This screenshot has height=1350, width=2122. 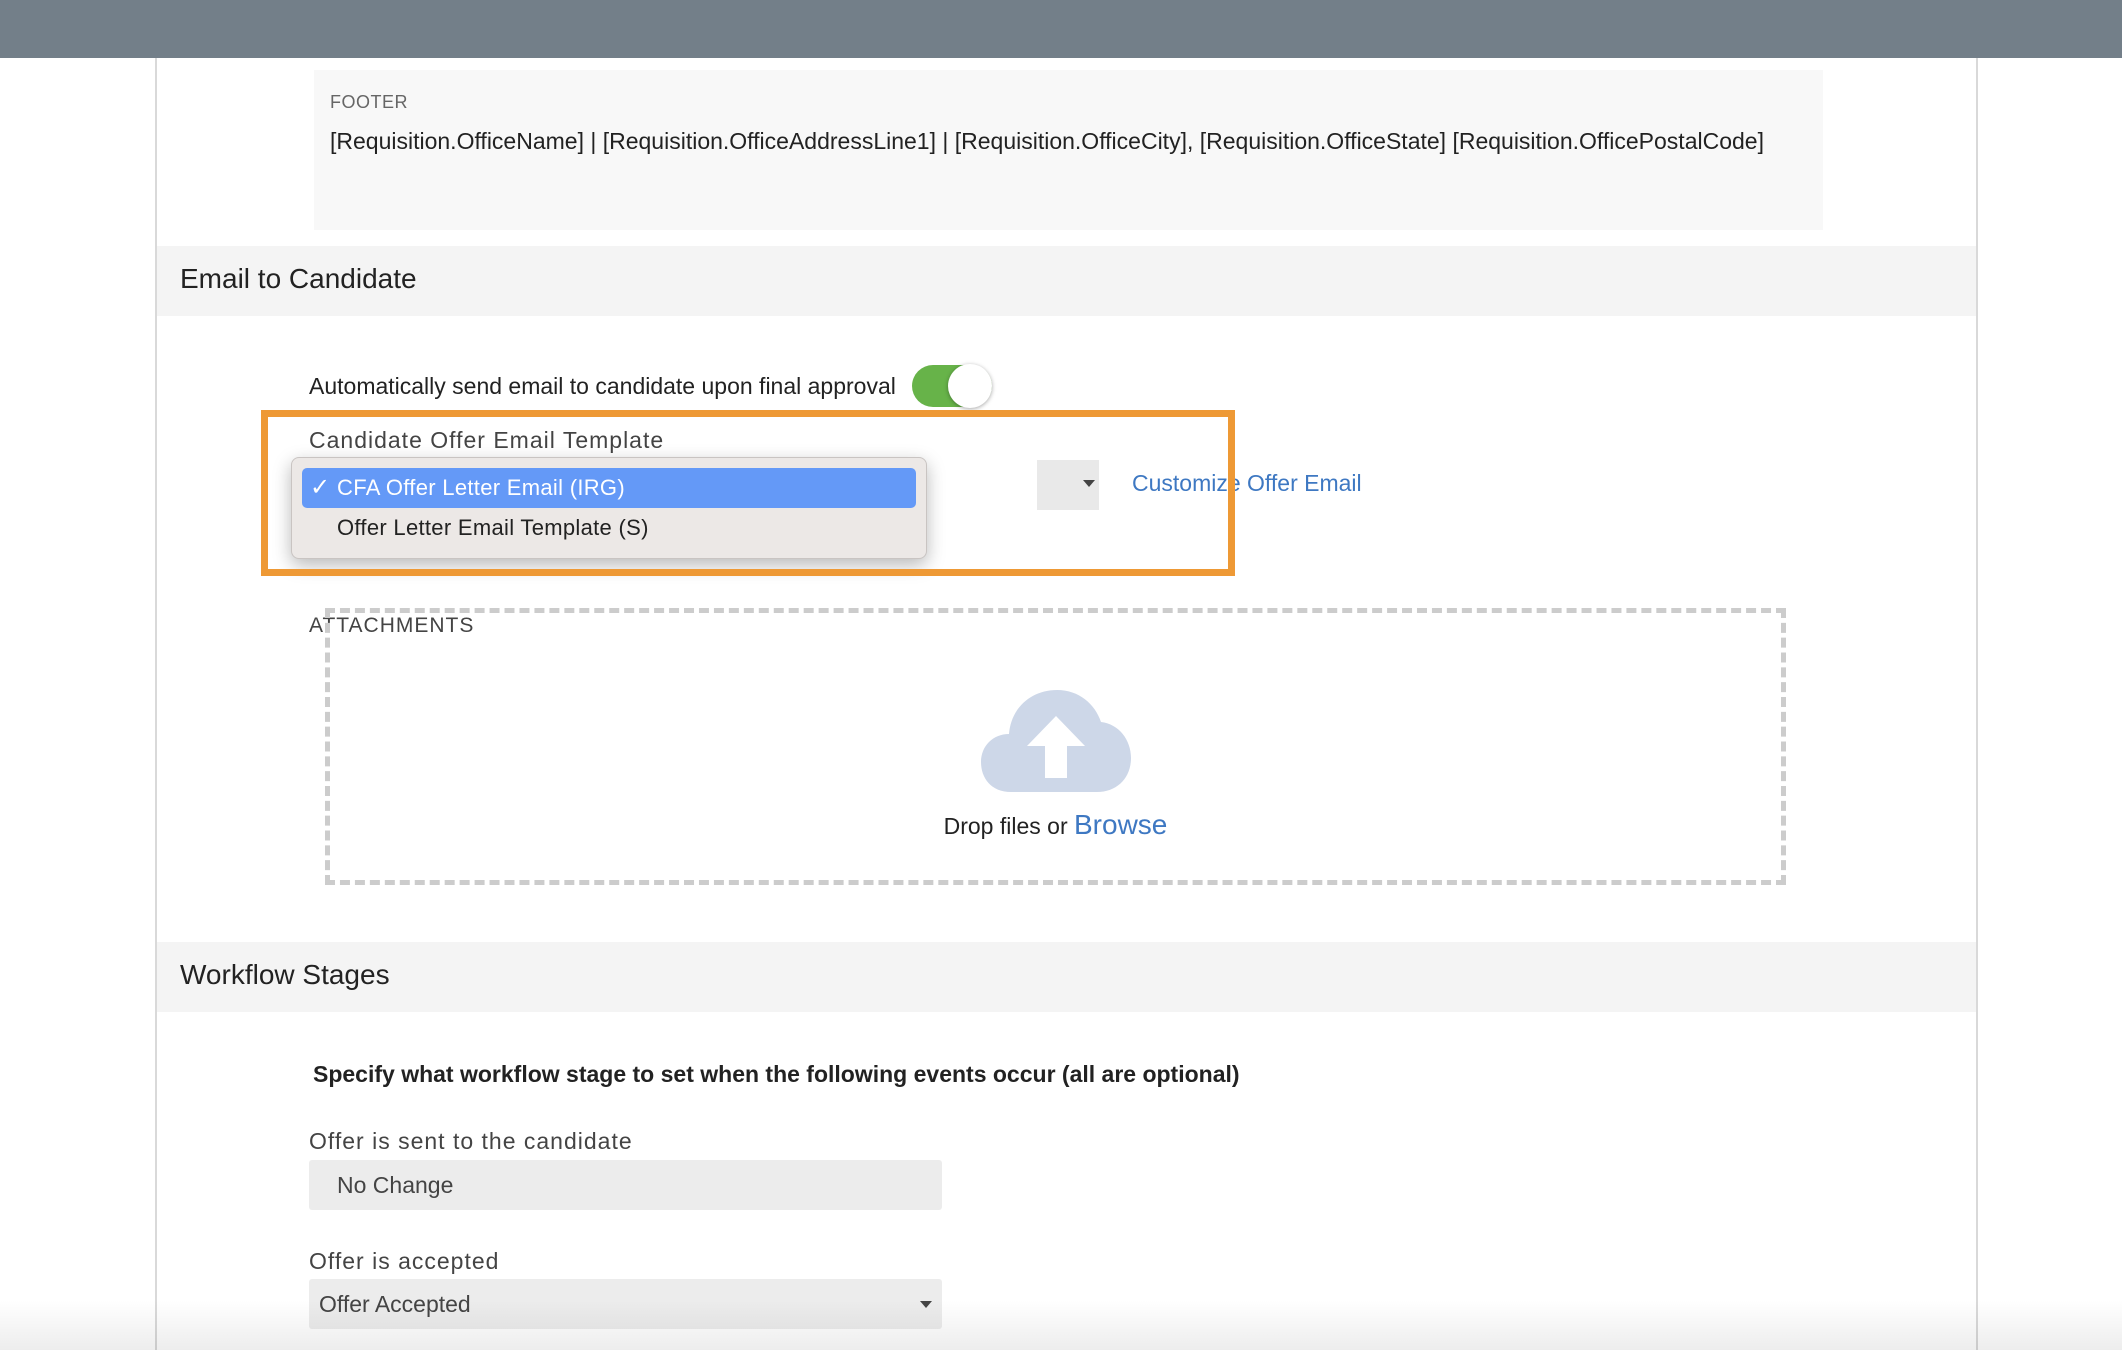 I want to click on offer-accepted-value: Offer Accepted, so click(x=395, y=1304).